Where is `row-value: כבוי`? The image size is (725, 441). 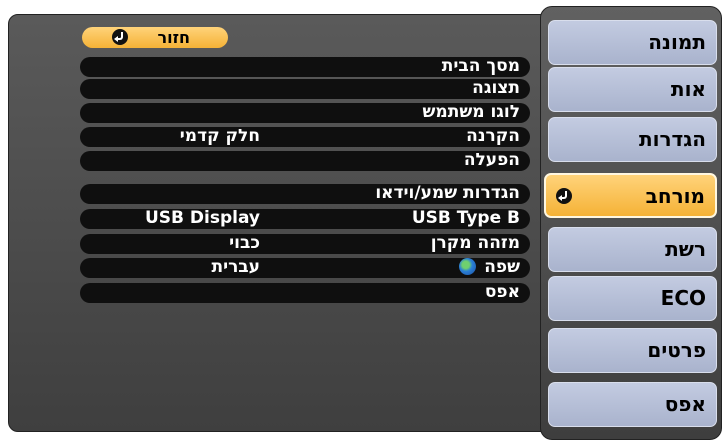 row-value: כבוי is located at coordinates (244, 243).